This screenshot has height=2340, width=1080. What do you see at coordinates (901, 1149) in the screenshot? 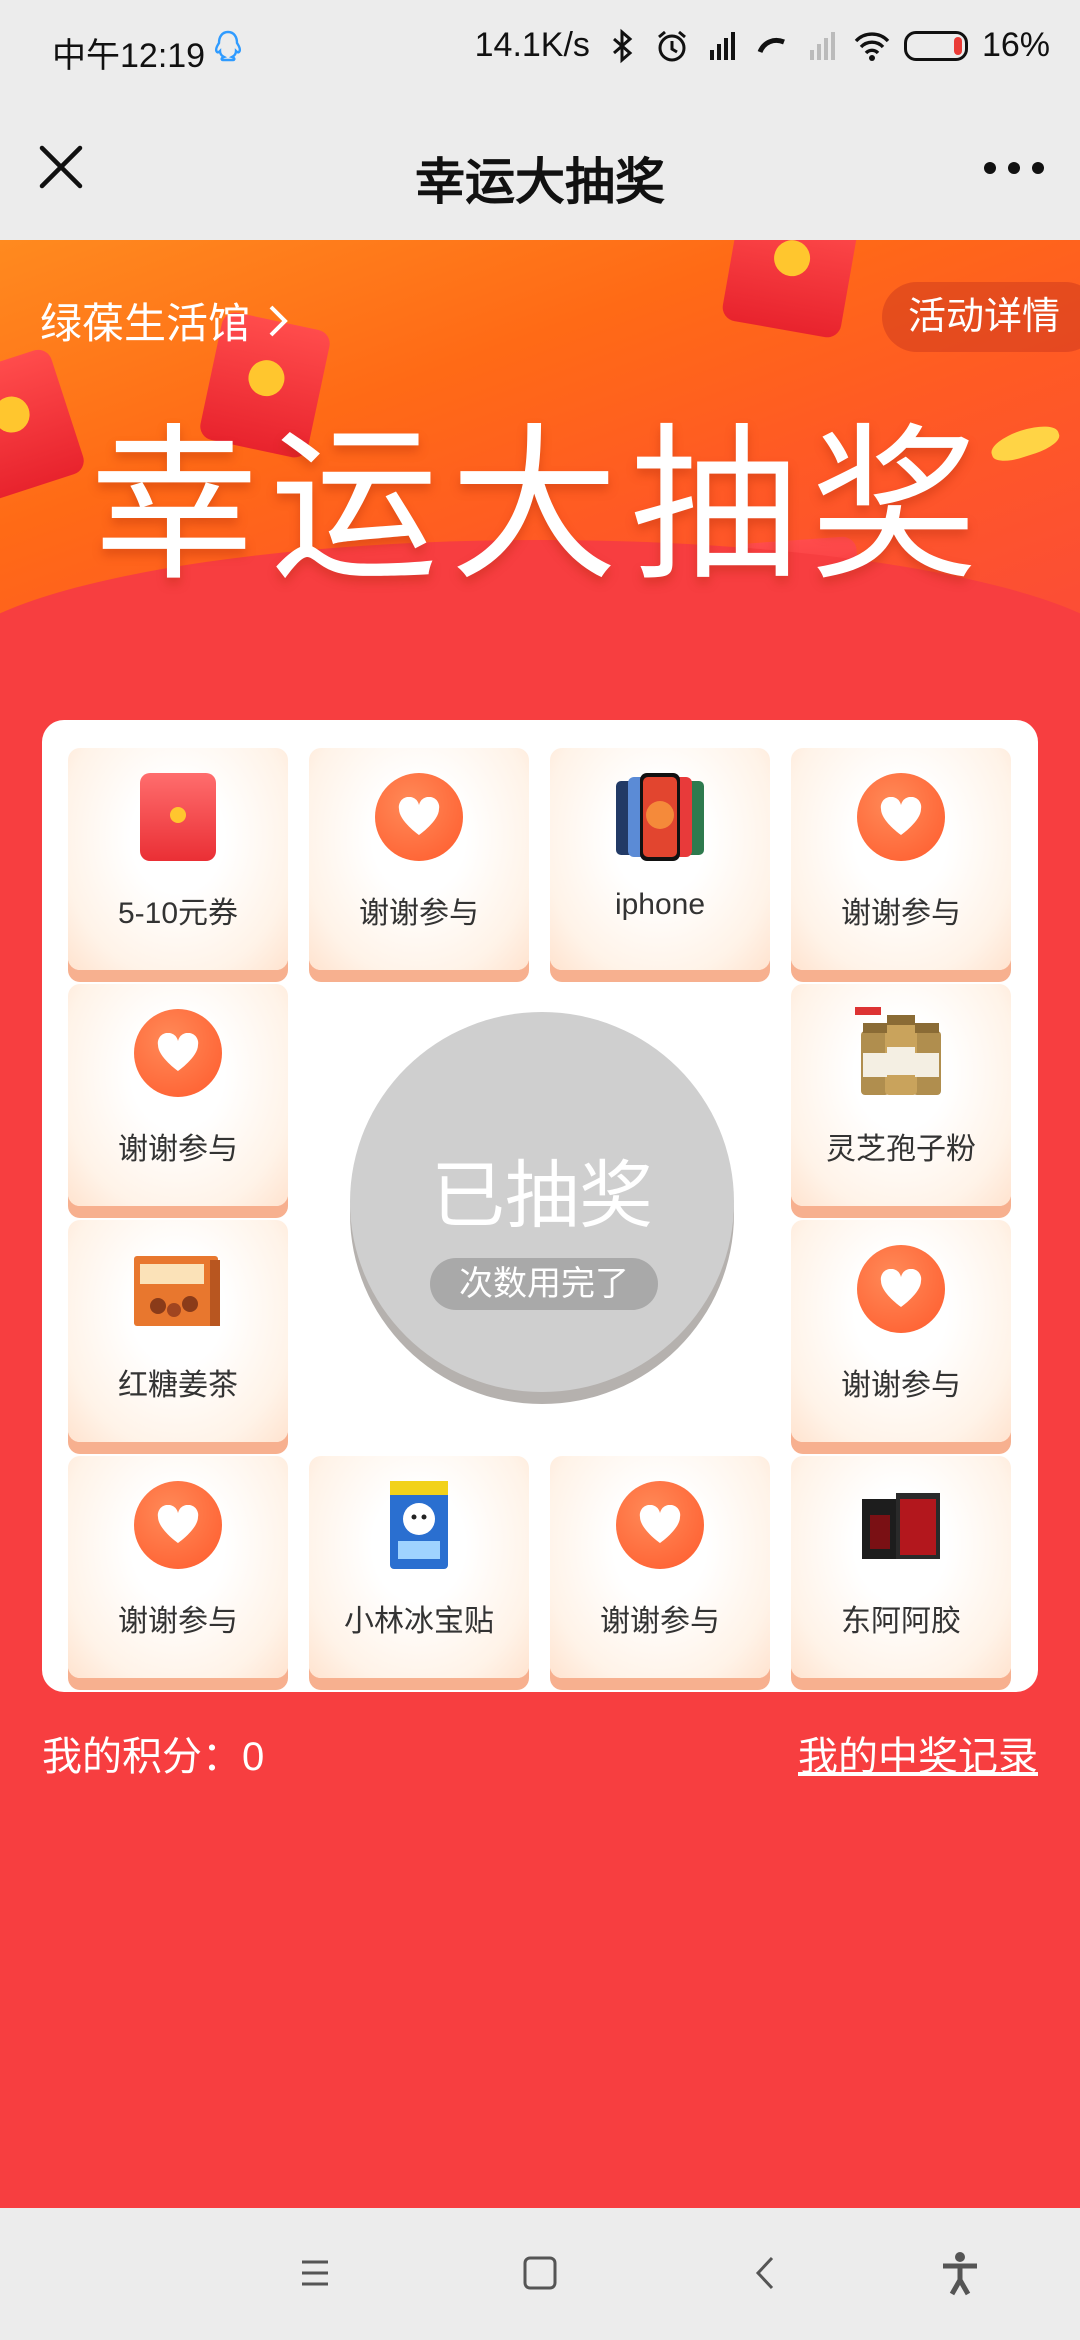
I see `prize-label: 灵芝孢子粉` at bounding box center [901, 1149].